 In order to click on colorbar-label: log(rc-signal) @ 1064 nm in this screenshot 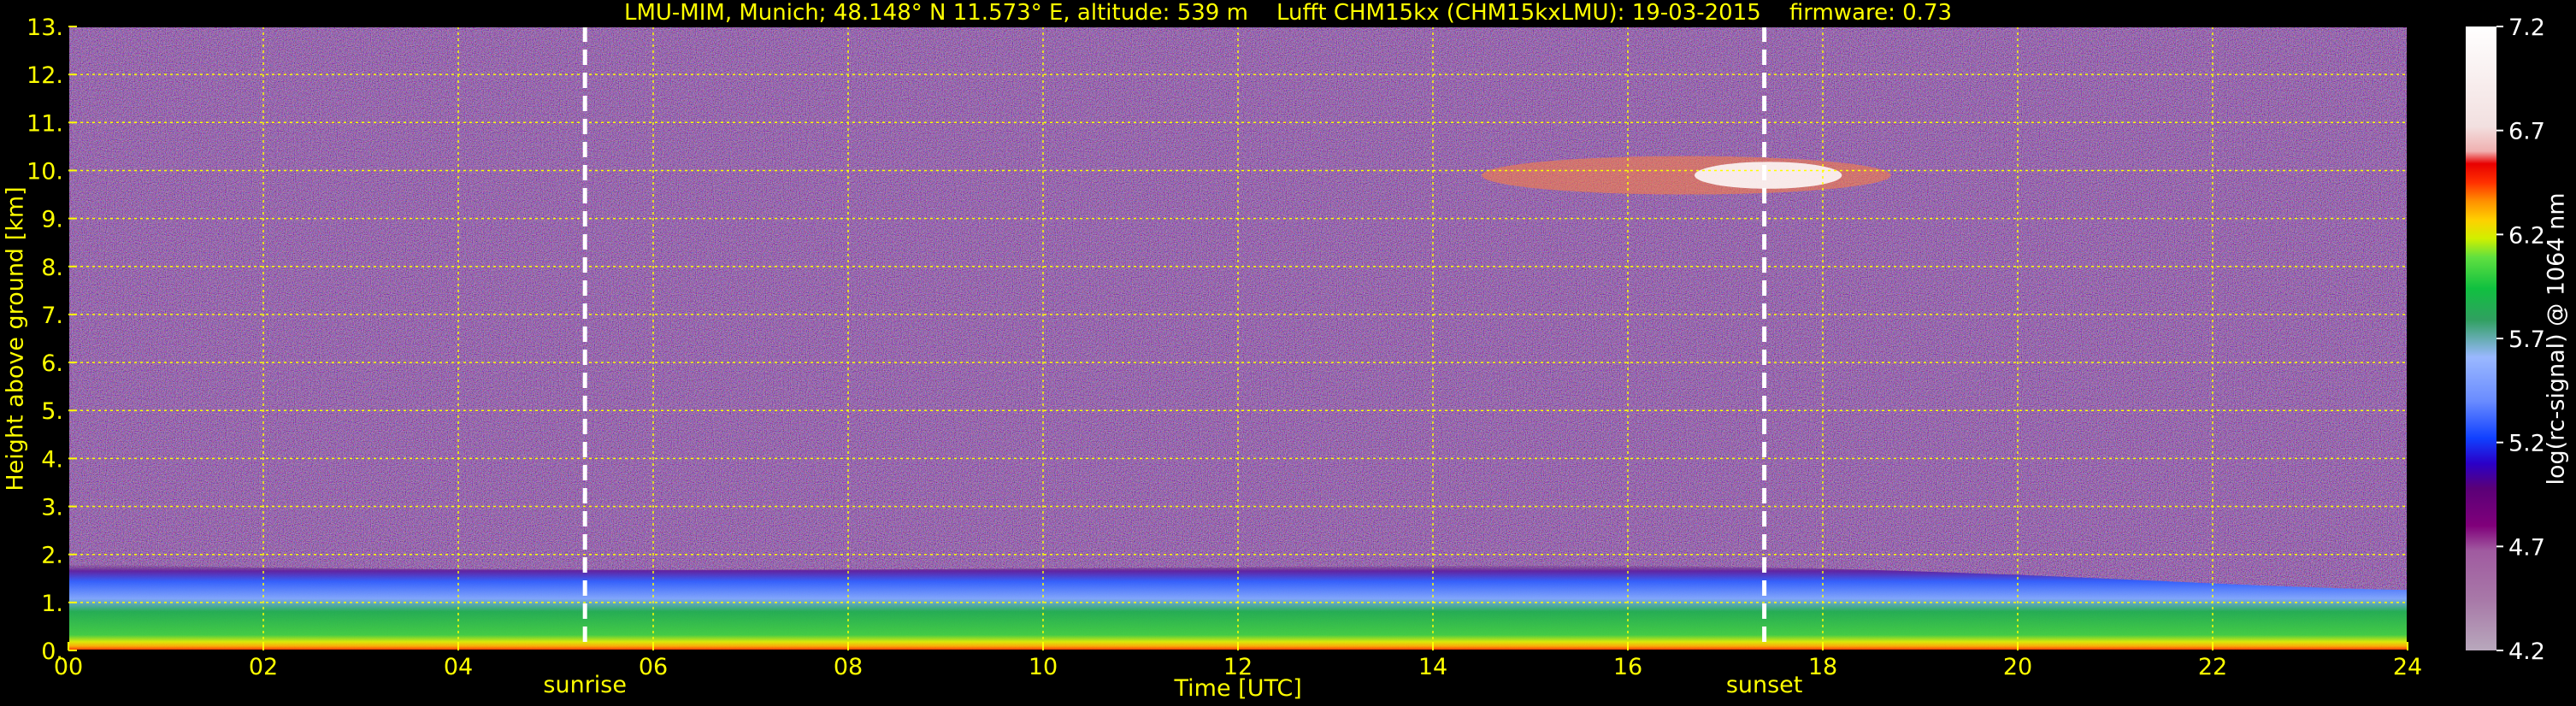, I will do `click(2556, 338)`.